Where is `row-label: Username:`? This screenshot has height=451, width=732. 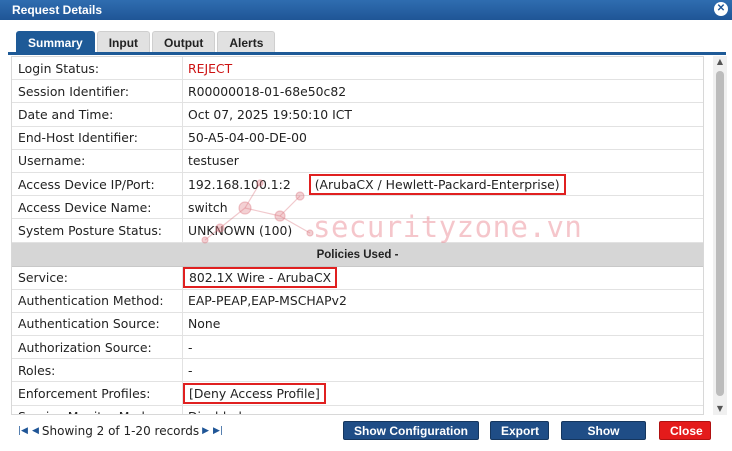
row-label: Username: is located at coordinates (97, 160).